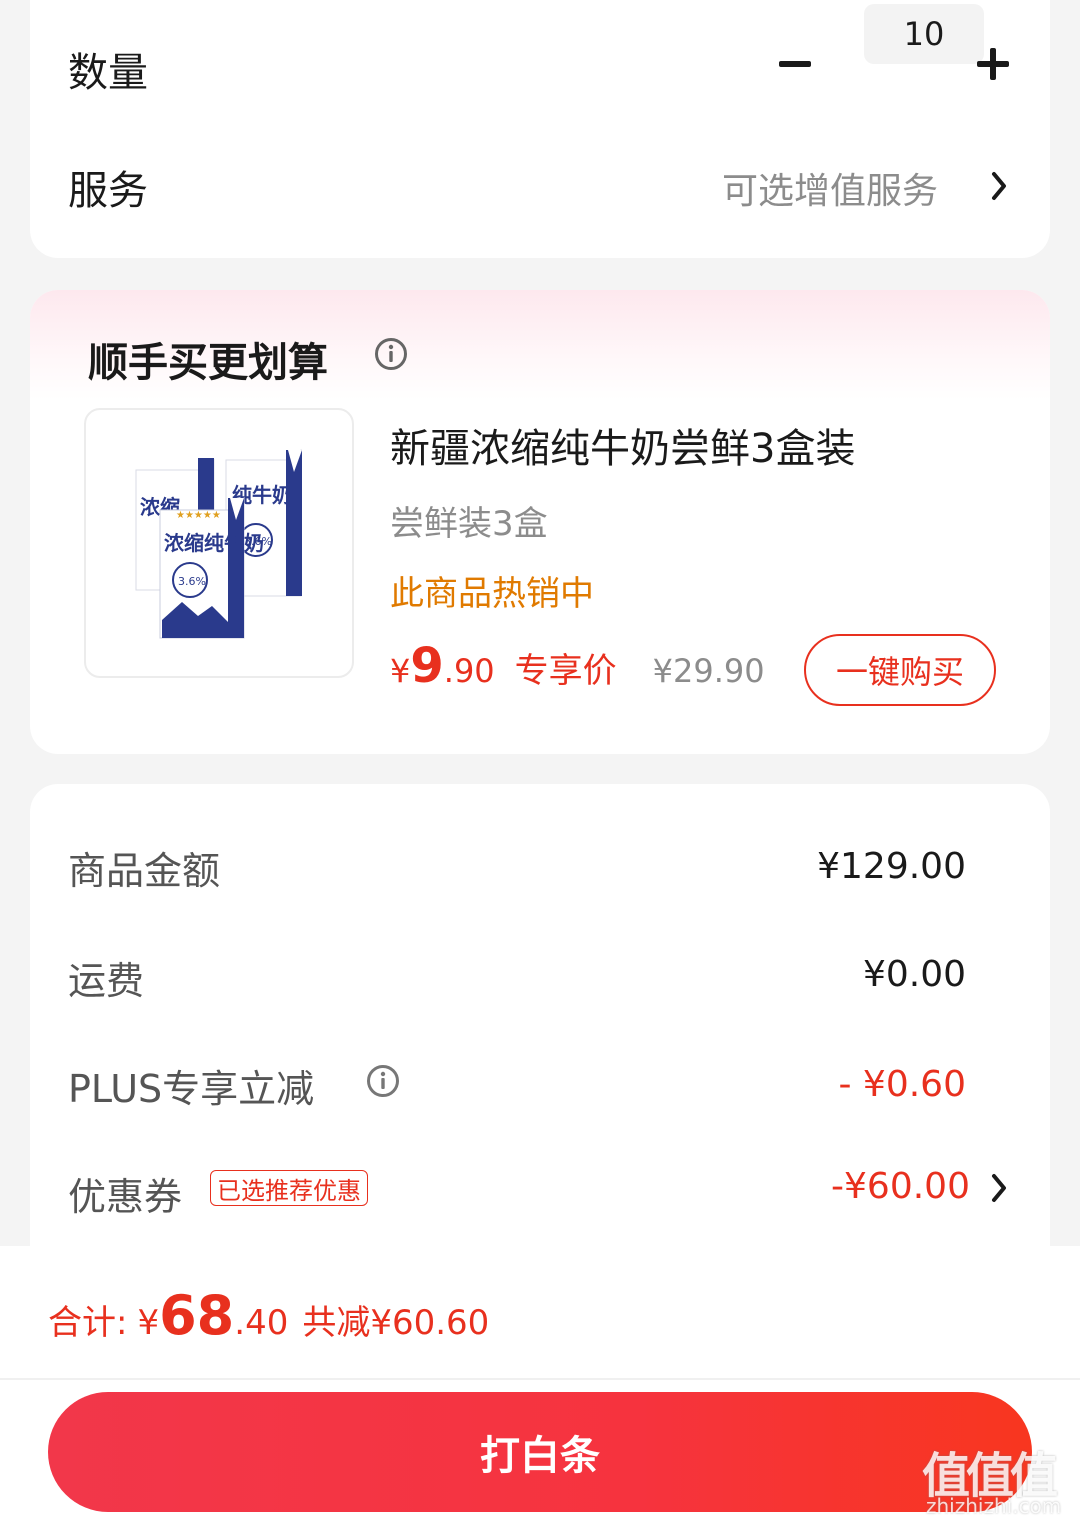  I want to click on service-label: 服务, so click(108, 191).